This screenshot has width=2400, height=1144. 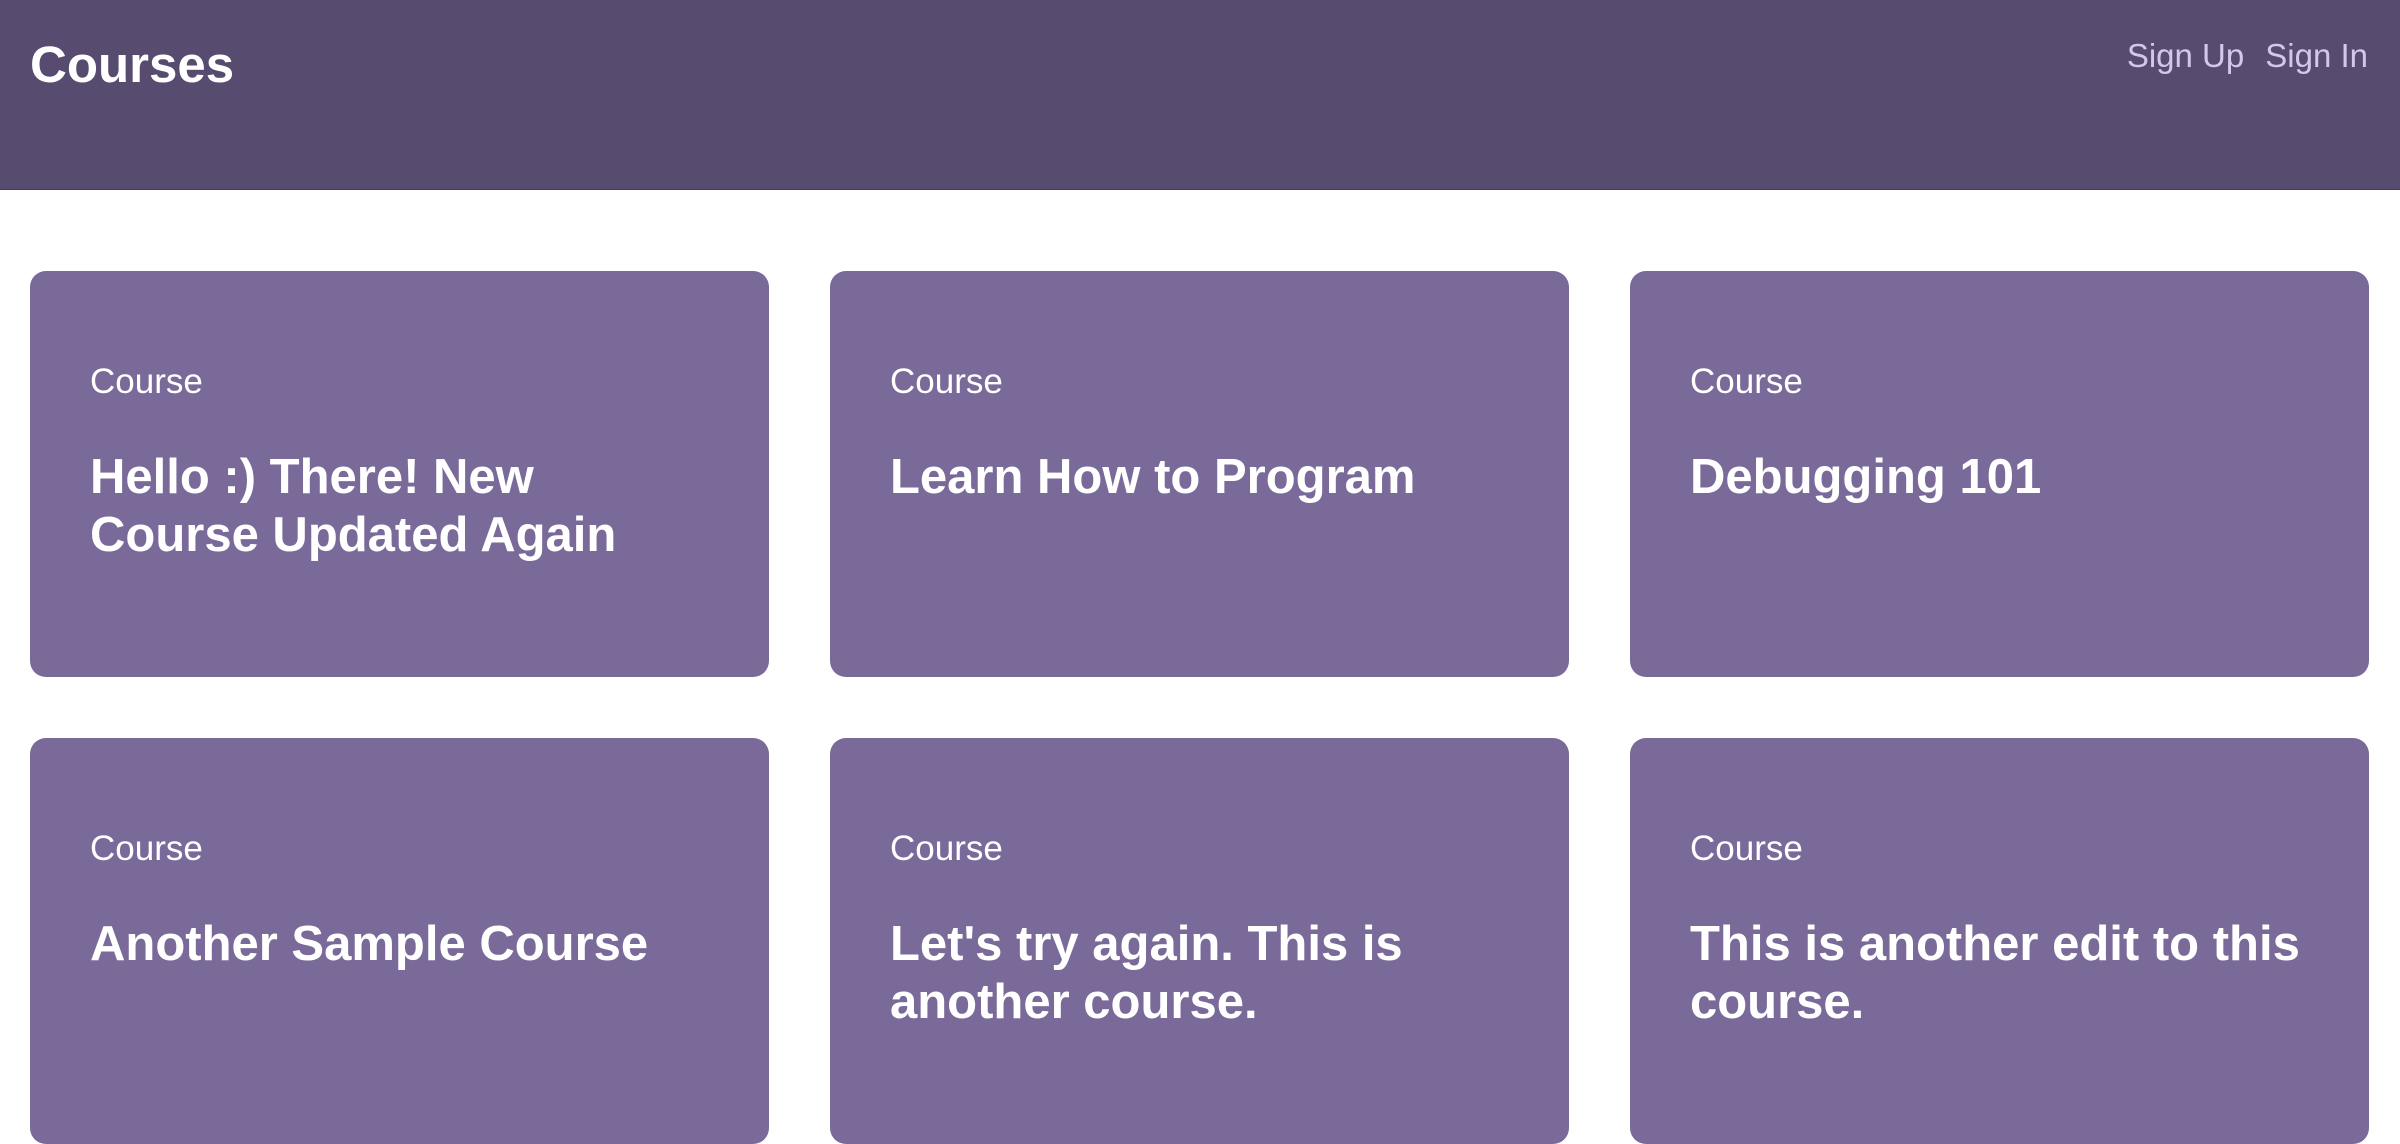 I want to click on course-card-title: This is another edit to this course., so click(x=1995, y=973).